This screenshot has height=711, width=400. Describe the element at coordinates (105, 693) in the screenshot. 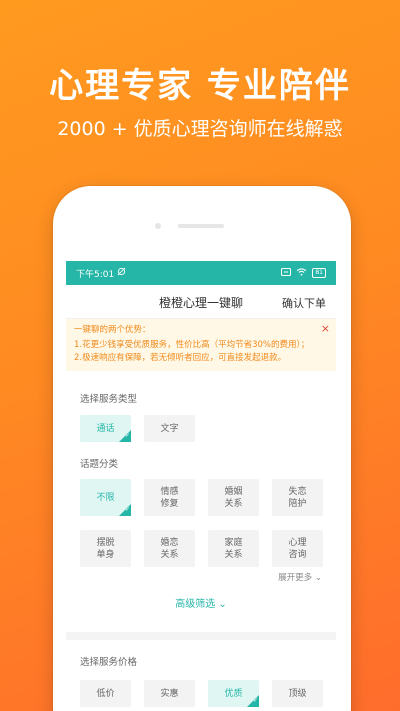

I see `price-low: 低价` at that location.